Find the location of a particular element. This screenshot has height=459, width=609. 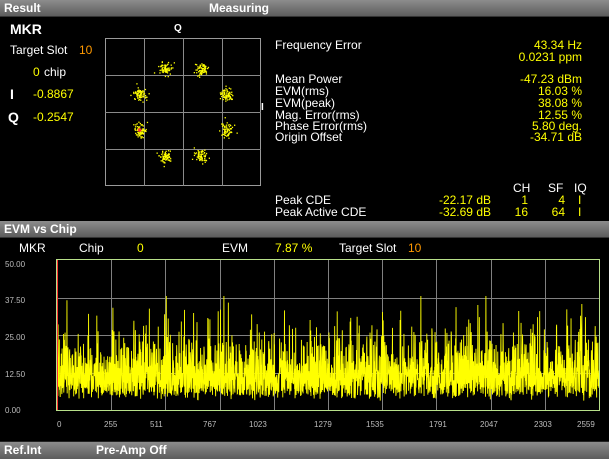

bottom-status-bar: Ref.Int Pre-Amp Off is located at coordinates (304, 450).